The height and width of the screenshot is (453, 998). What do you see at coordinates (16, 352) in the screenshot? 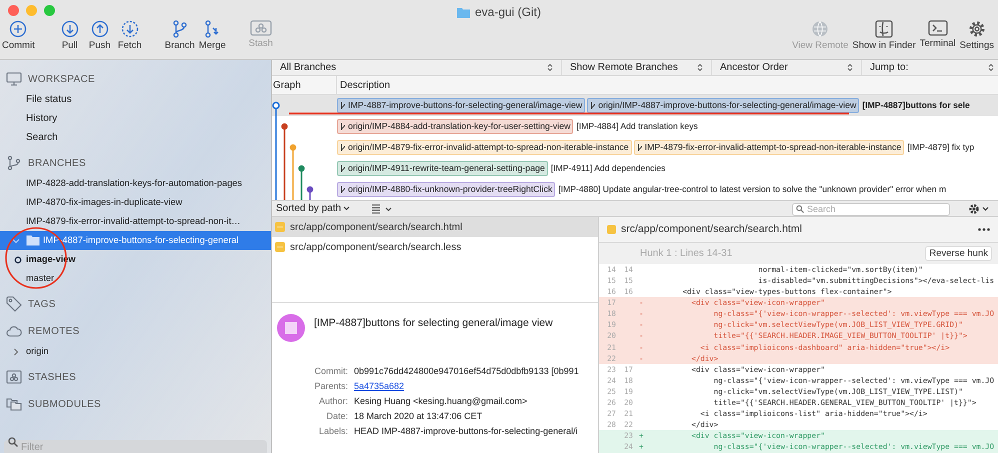
I see `chevron-right-icon` at bounding box center [16, 352].